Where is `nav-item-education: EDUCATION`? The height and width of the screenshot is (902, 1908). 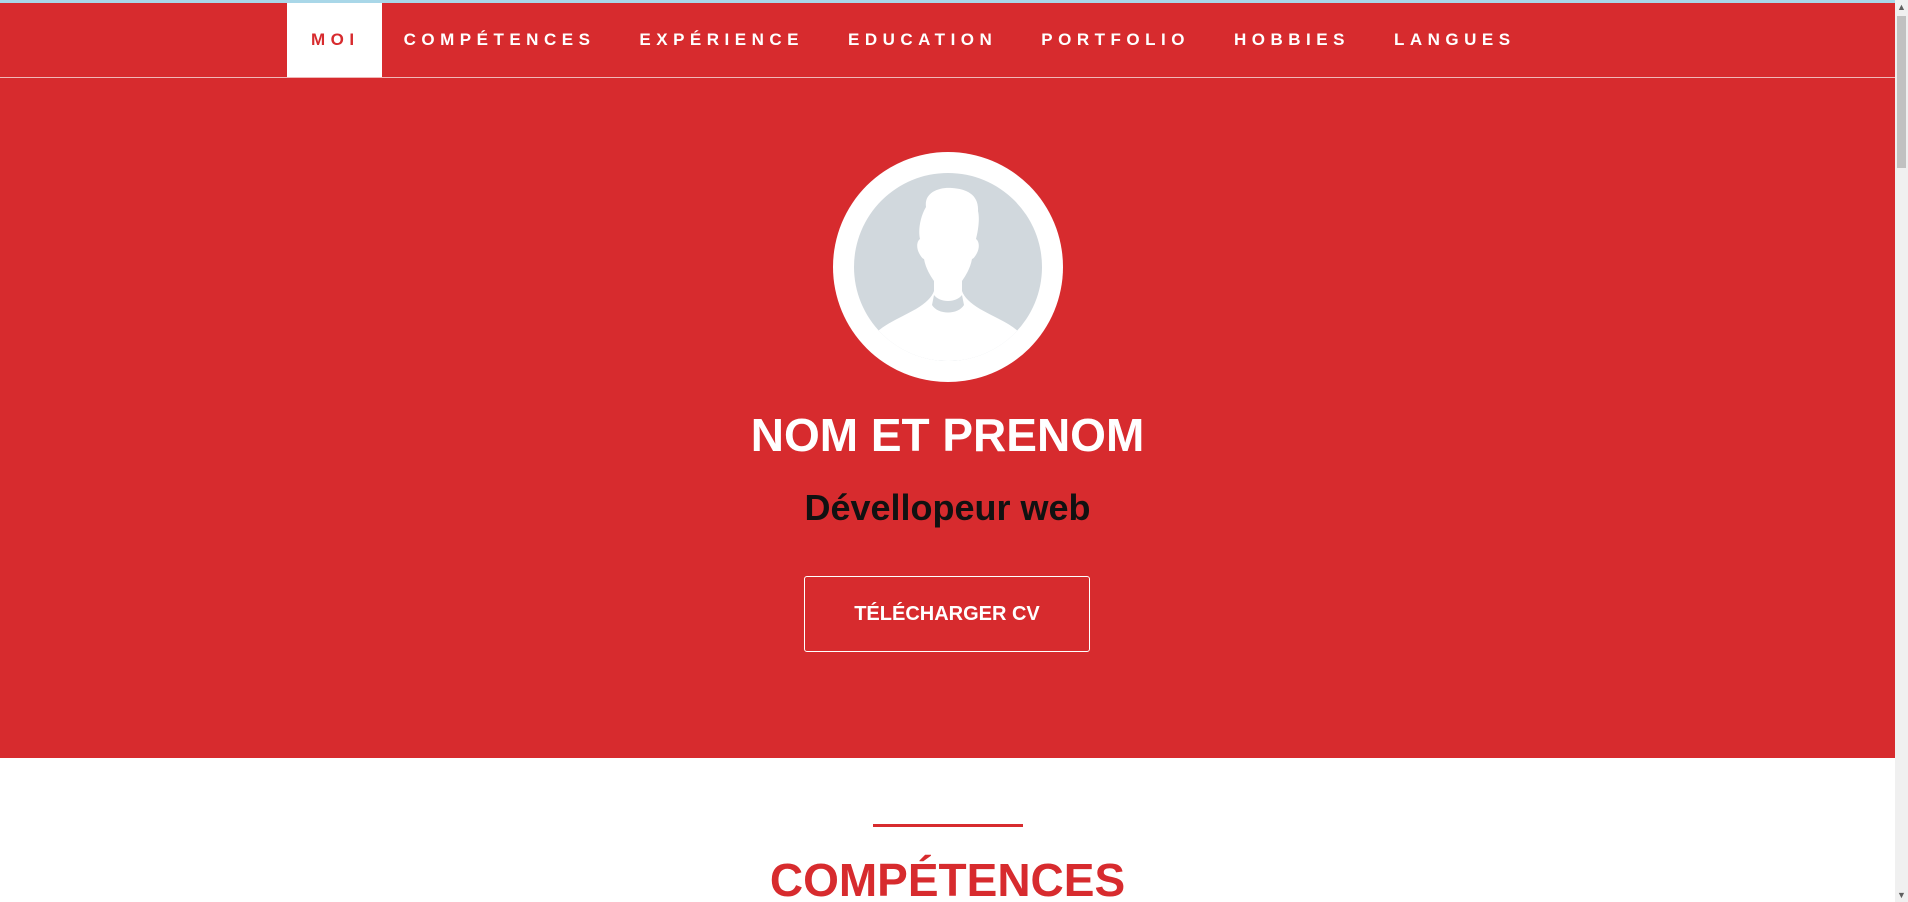 nav-item-education: EDUCATION is located at coordinates (922, 40).